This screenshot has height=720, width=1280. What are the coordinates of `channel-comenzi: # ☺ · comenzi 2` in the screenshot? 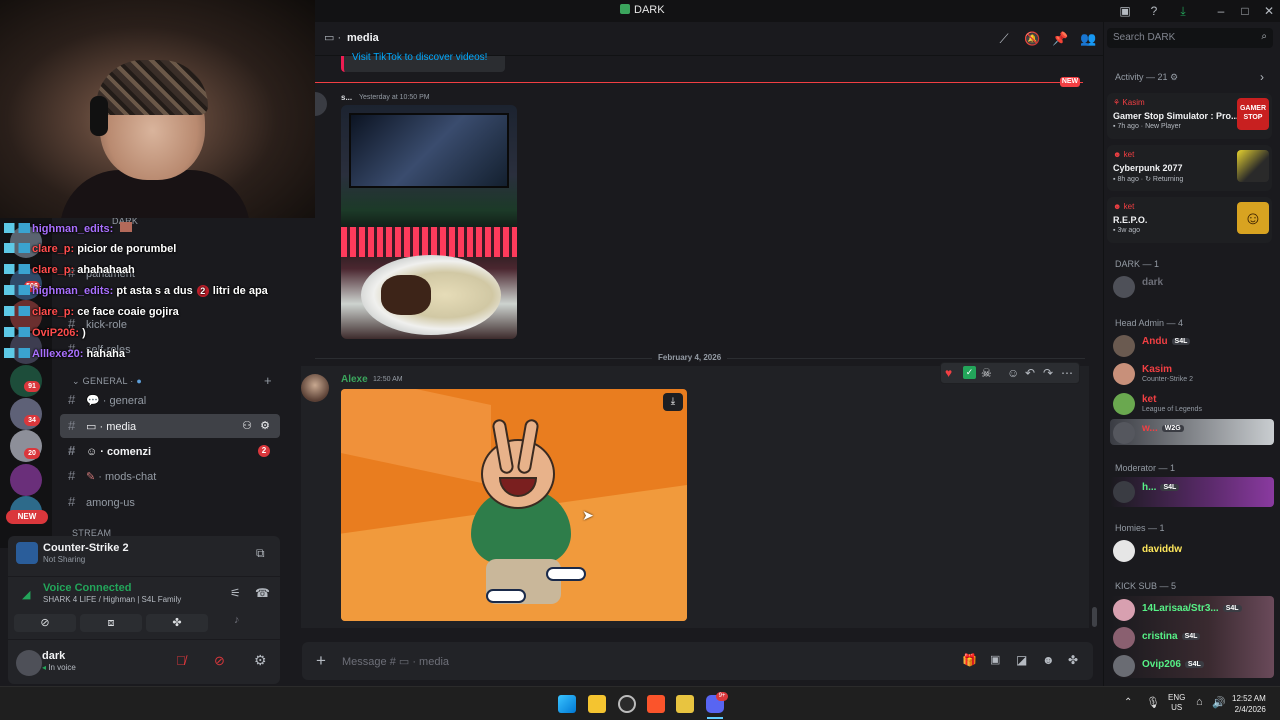 It's located at (170, 451).